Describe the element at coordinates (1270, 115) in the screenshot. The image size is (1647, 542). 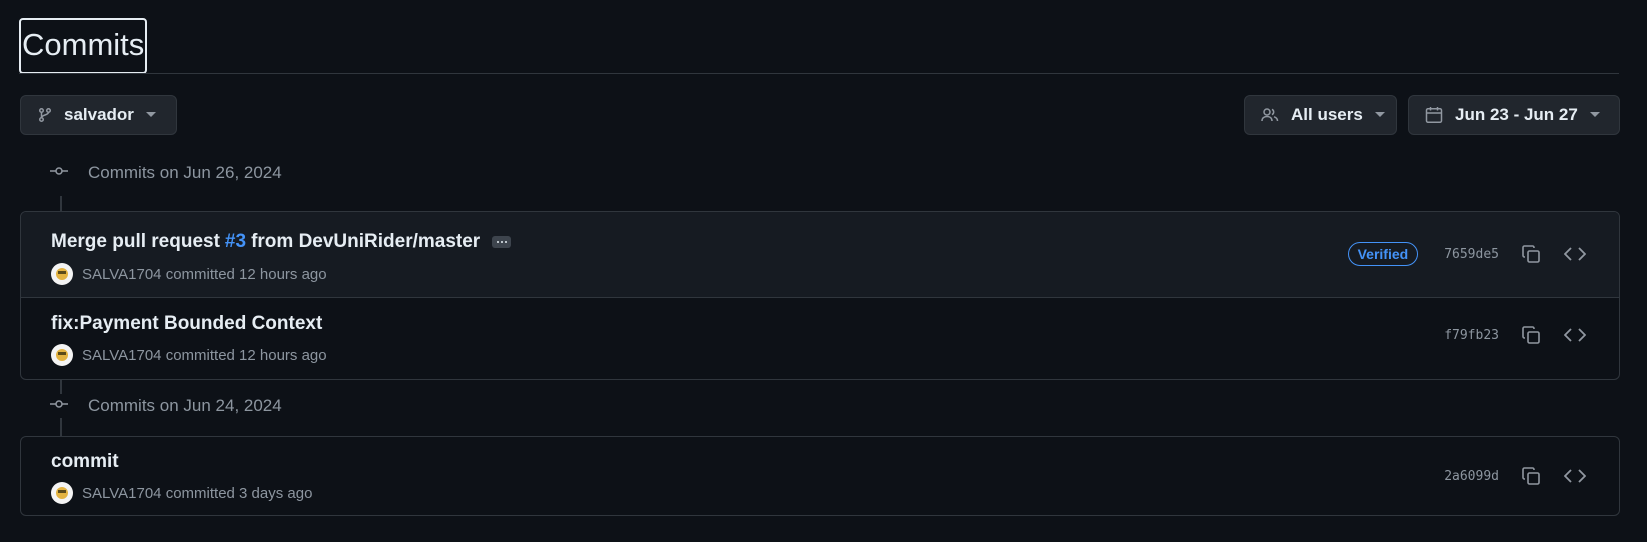
I see `people-icon` at that location.